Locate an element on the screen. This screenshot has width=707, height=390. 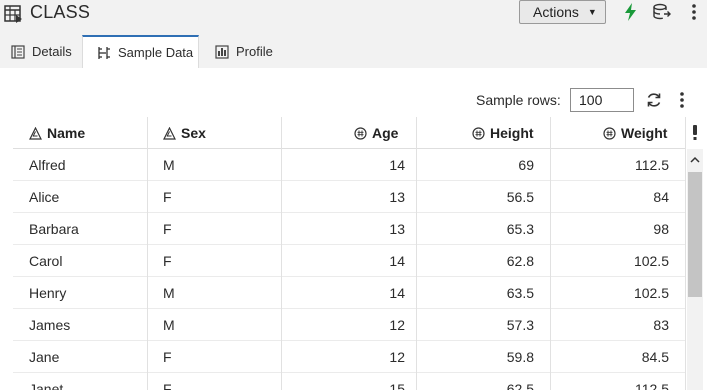
table-row: Janet F 15 62.5 112.5 is located at coordinates (349, 381).